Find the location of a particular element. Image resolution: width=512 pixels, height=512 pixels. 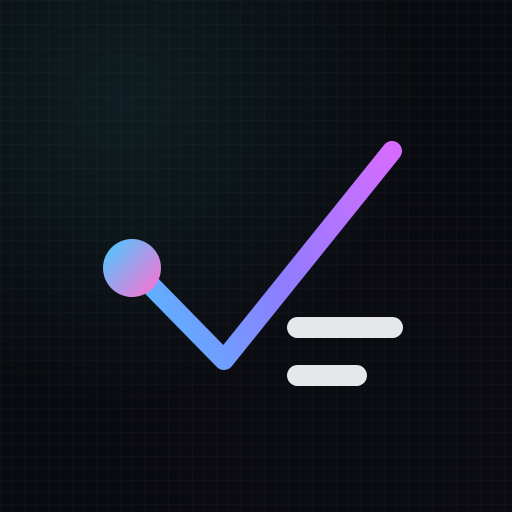

list-line-top-icon is located at coordinates (345, 327).